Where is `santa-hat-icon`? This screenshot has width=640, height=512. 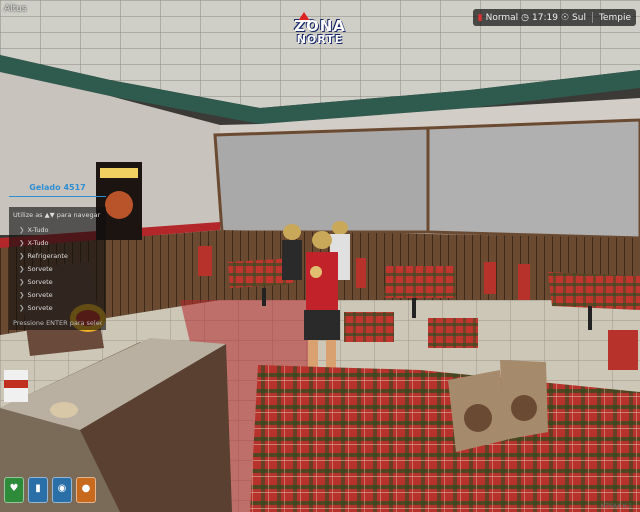
santa-hat-icon is located at coordinates (304, 17).